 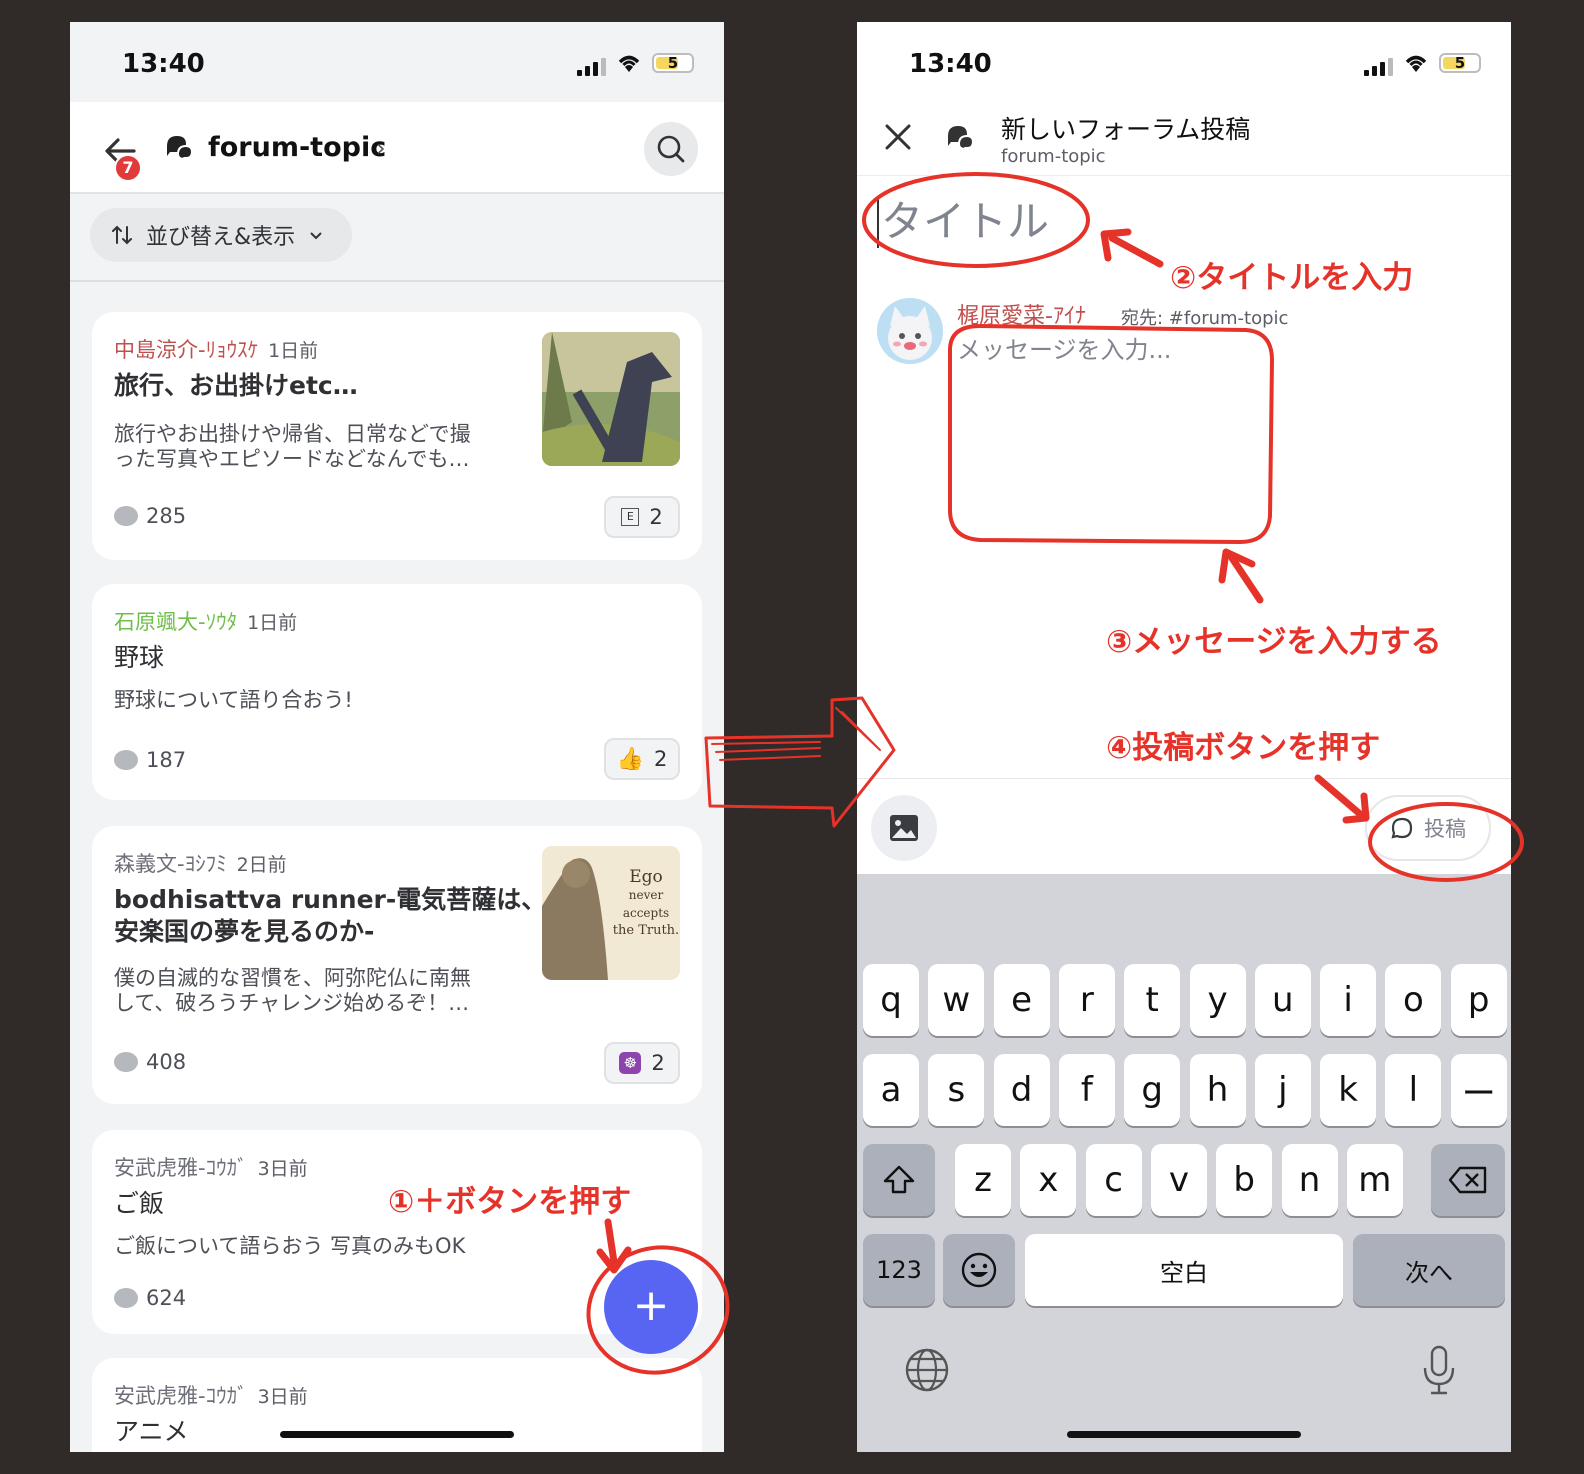 I want to click on key-k: k, so click(x=1348, y=1090).